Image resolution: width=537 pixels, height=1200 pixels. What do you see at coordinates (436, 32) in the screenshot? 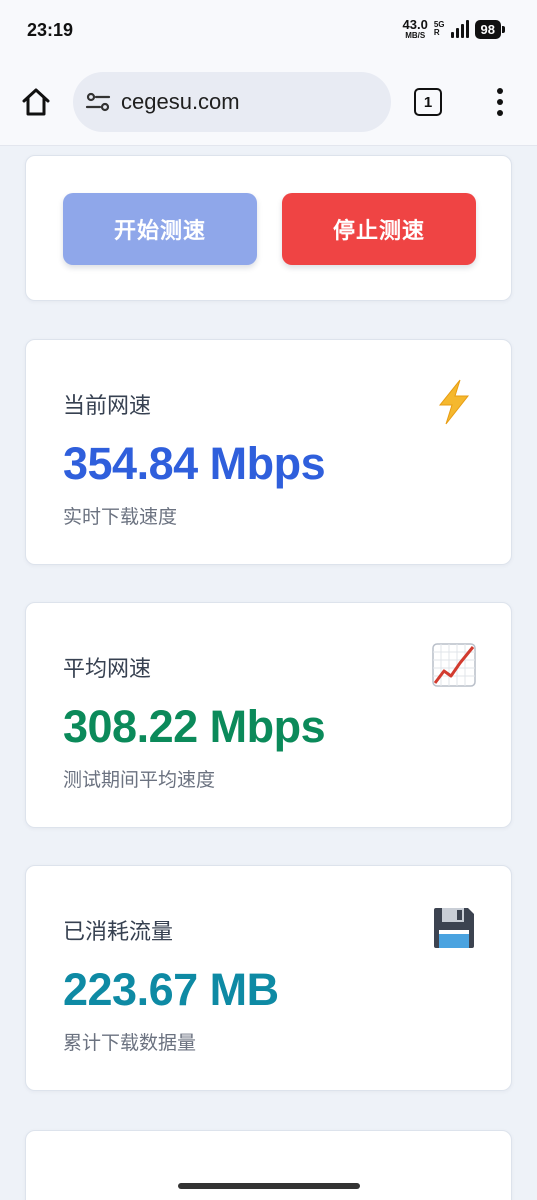
I see `signal-type-bottom: R` at bounding box center [436, 32].